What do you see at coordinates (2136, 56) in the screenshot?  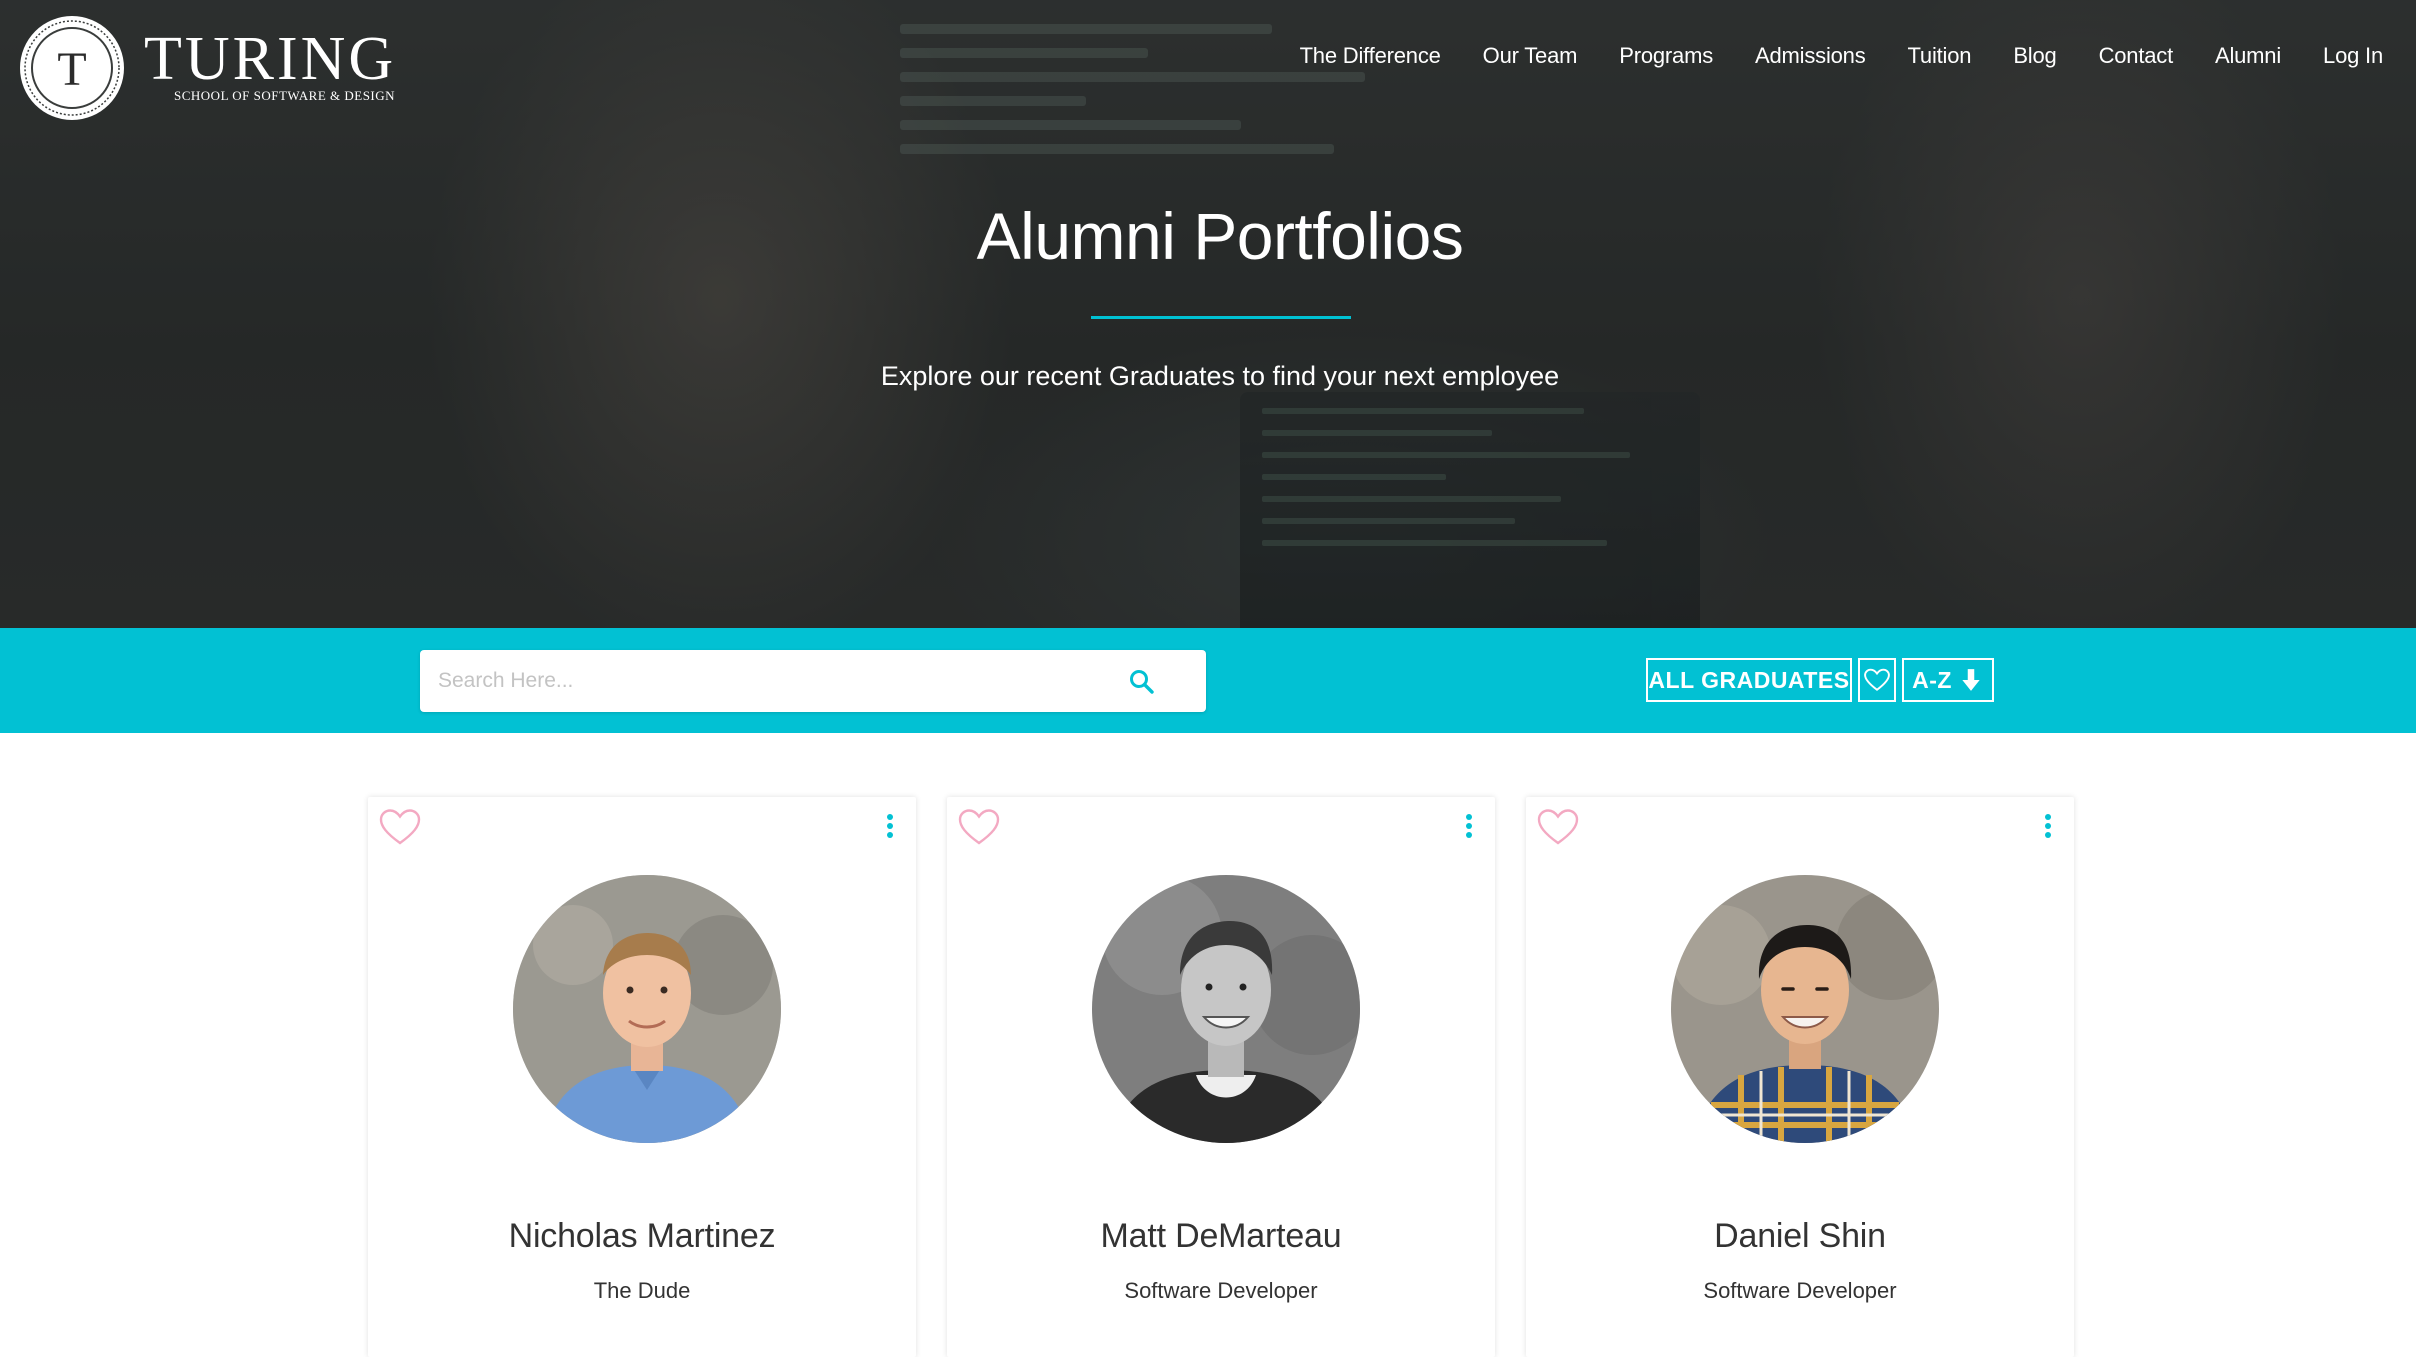 I see `nav-item-contact: Contact` at bounding box center [2136, 56].